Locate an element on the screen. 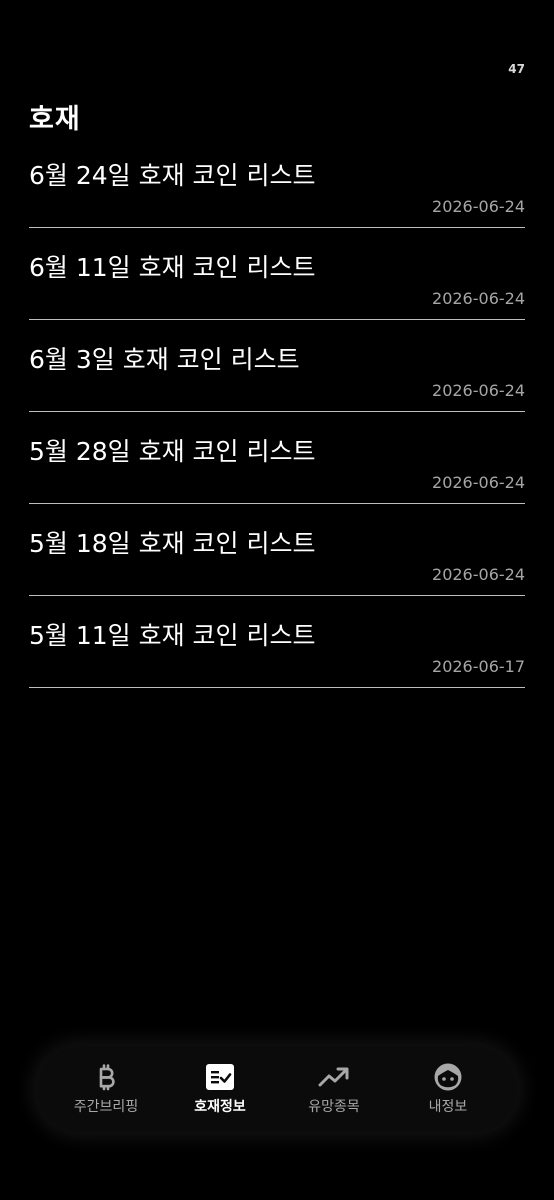 The height and width of the screenshot is (1200, 554). nav-tab-news-info: 호재정보 is located at coordinates (220, 1089).